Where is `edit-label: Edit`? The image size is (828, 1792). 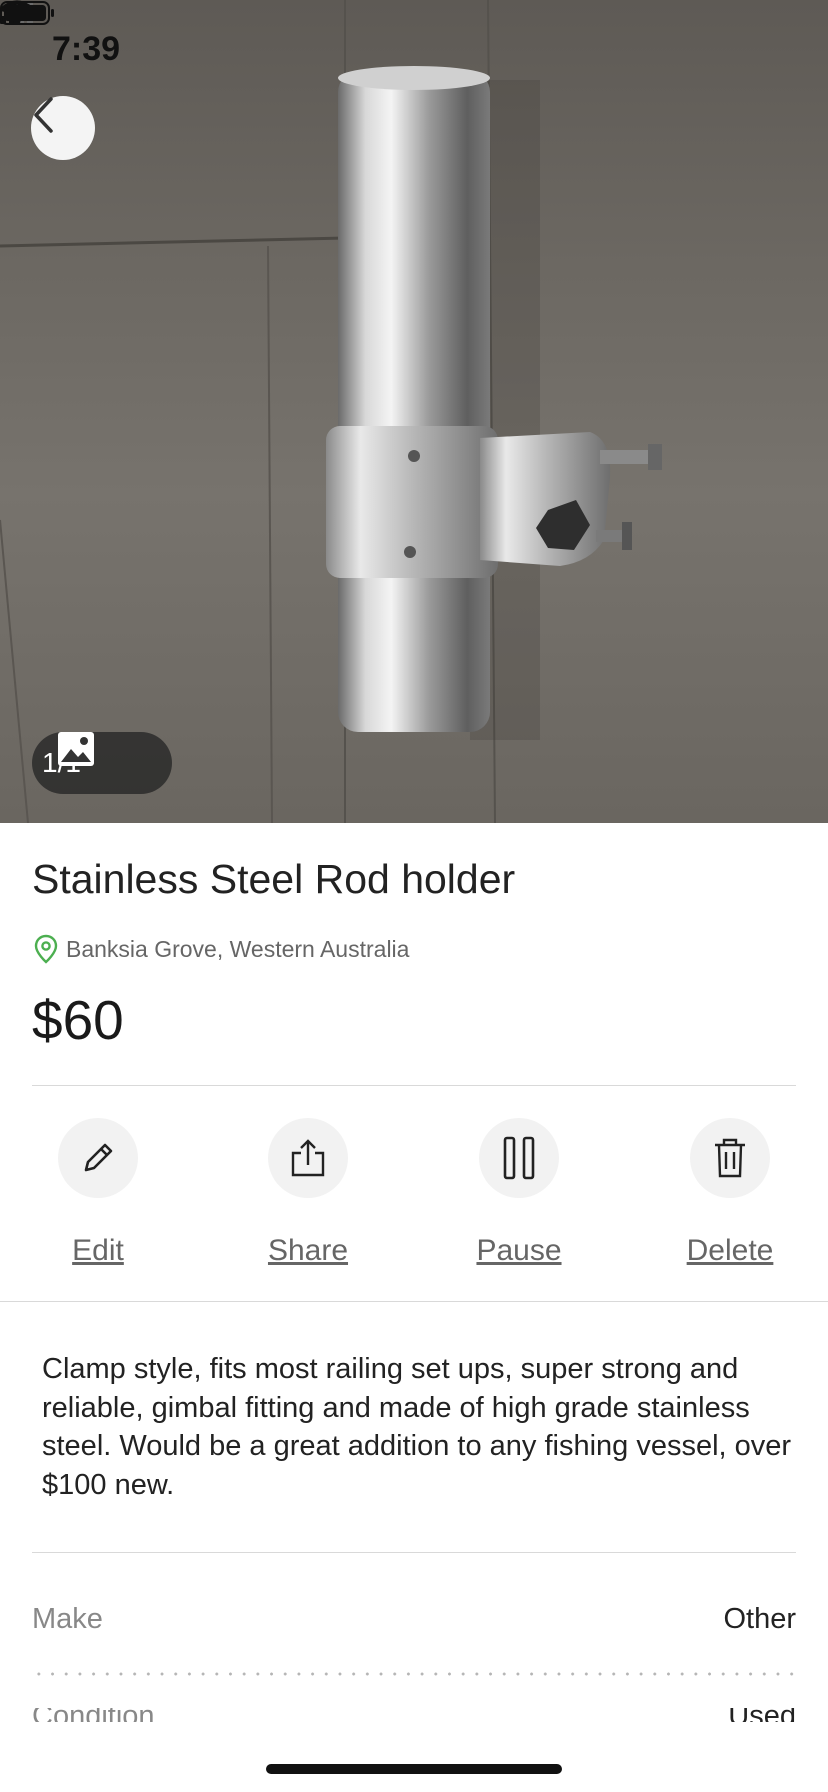 edit-label: Edit is located at coordinates (98, 1250).